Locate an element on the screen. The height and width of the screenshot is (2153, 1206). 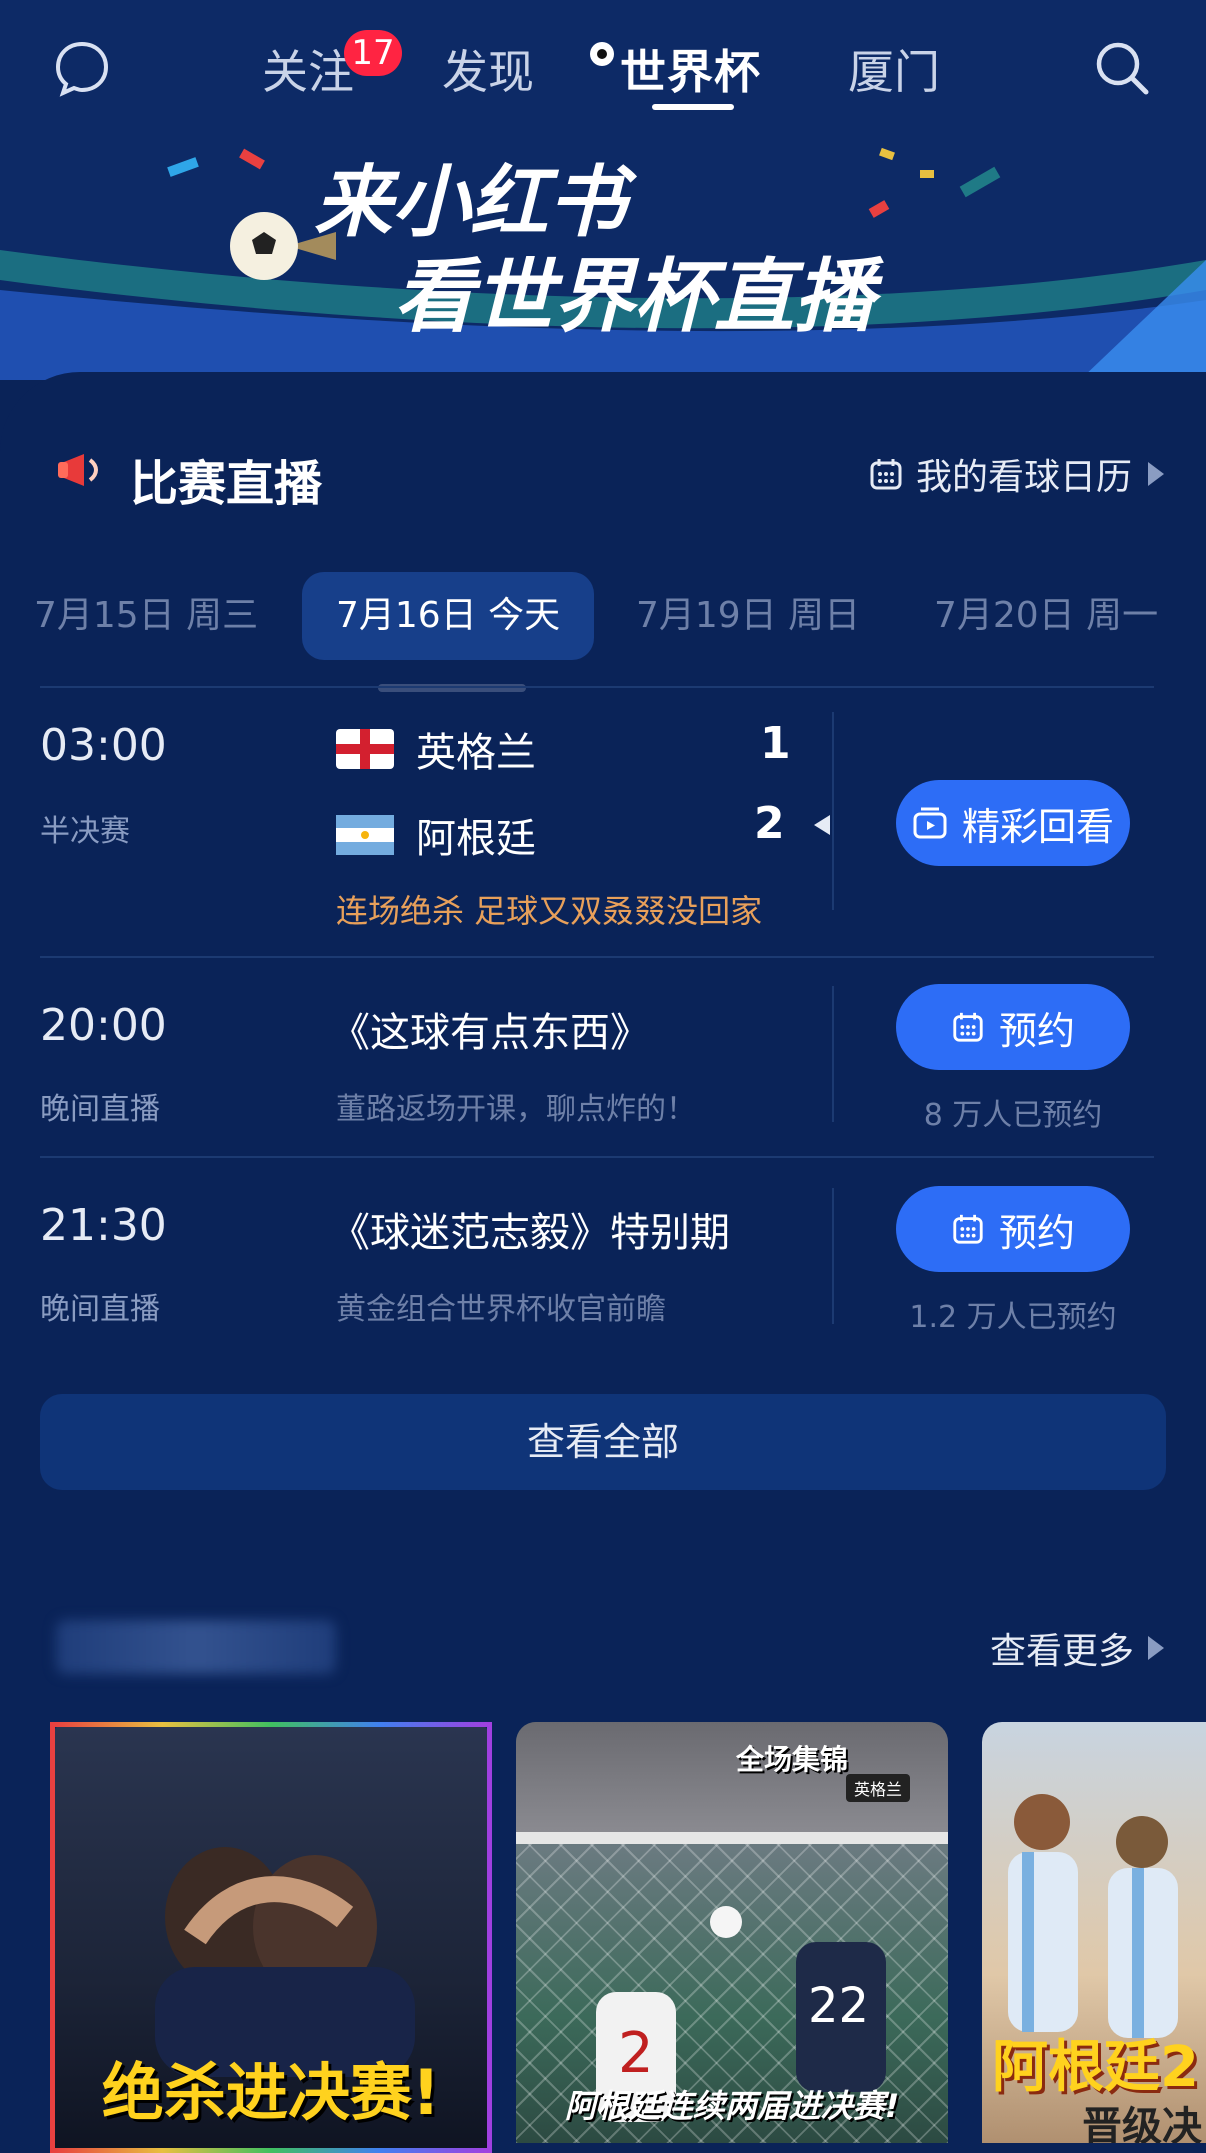
team-england: 英格兰 is located at coordinates (436, 749).